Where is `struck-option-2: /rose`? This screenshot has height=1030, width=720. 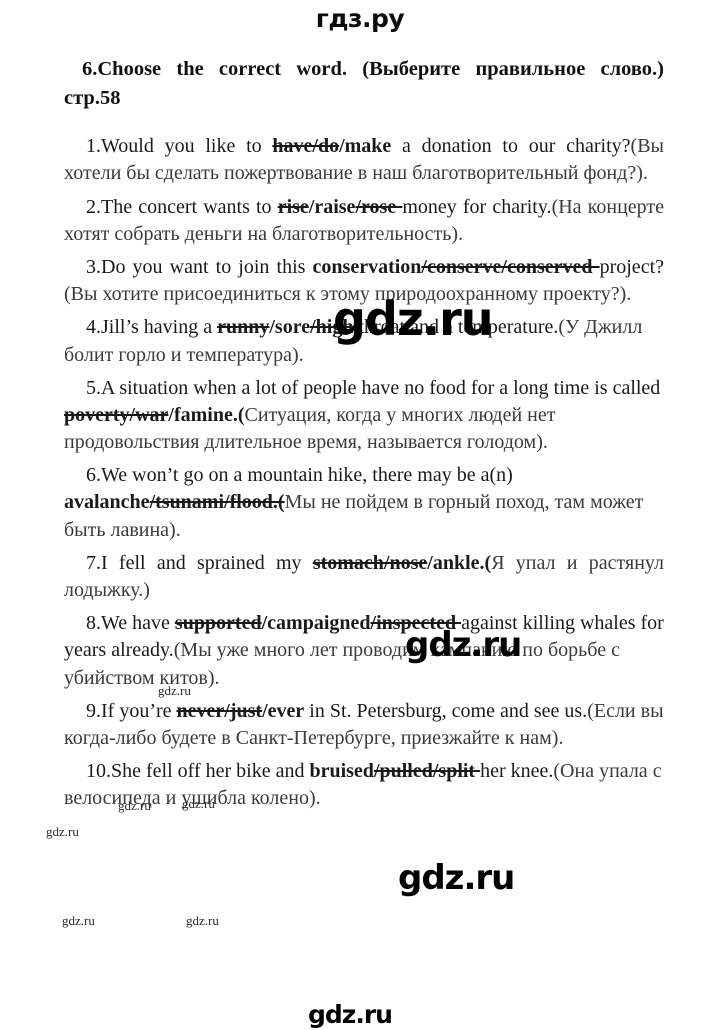 struck-option-2: /rose is located at coordinates (379, 206).